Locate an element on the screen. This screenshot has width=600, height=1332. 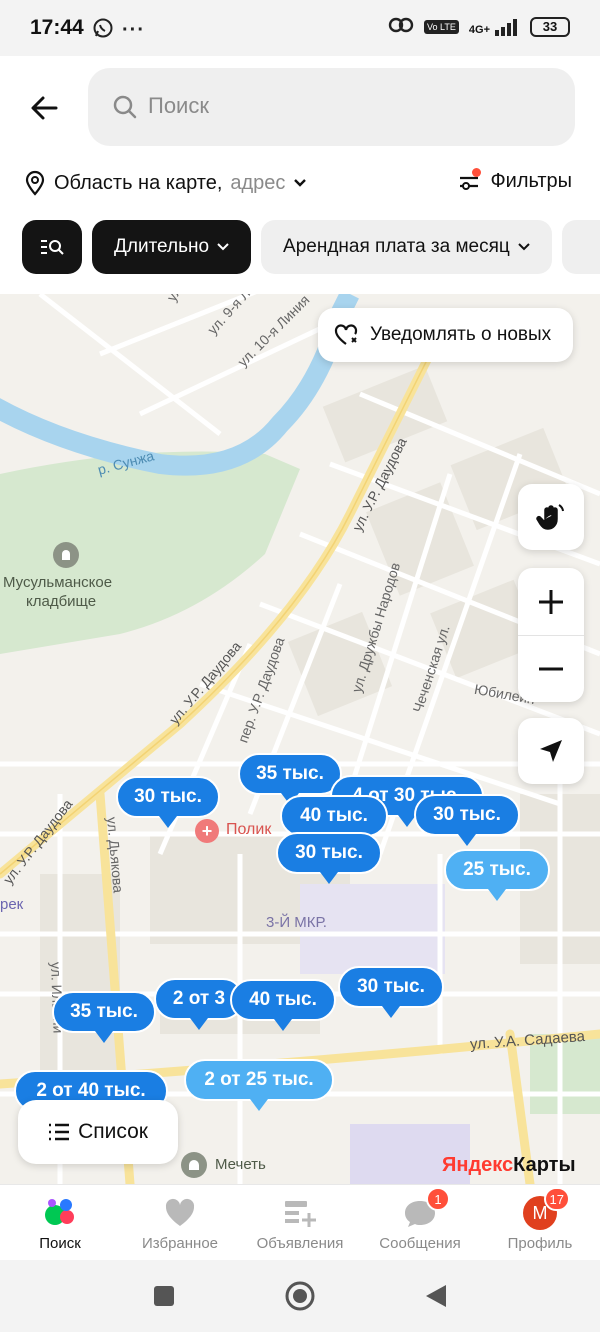
filter-chips: Длительно Арендная плата за месяц is located at coordinates (311, 247).